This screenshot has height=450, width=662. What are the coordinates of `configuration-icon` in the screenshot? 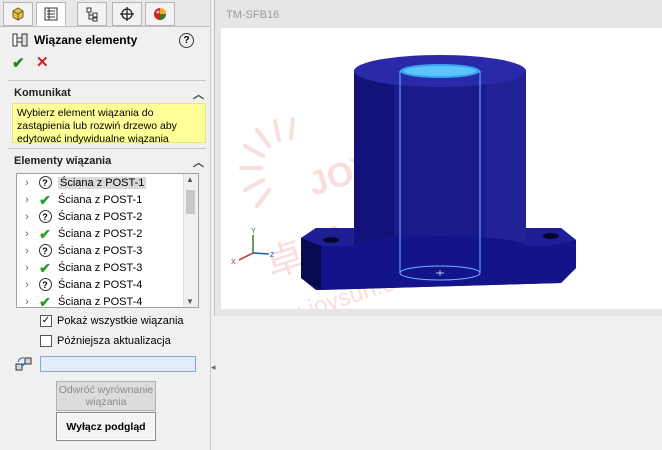 It's located at (92, 14).